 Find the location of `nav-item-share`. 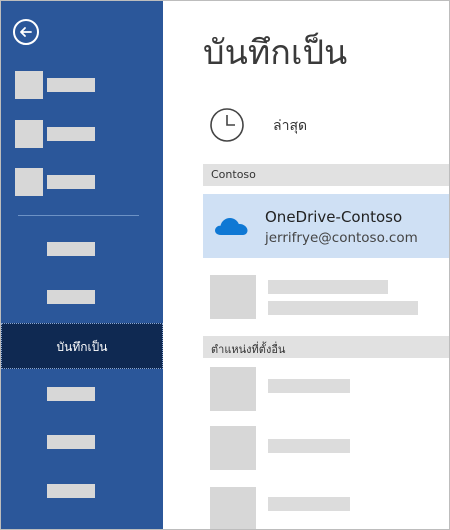

nav-item-share is located at coordinates (82, 394).